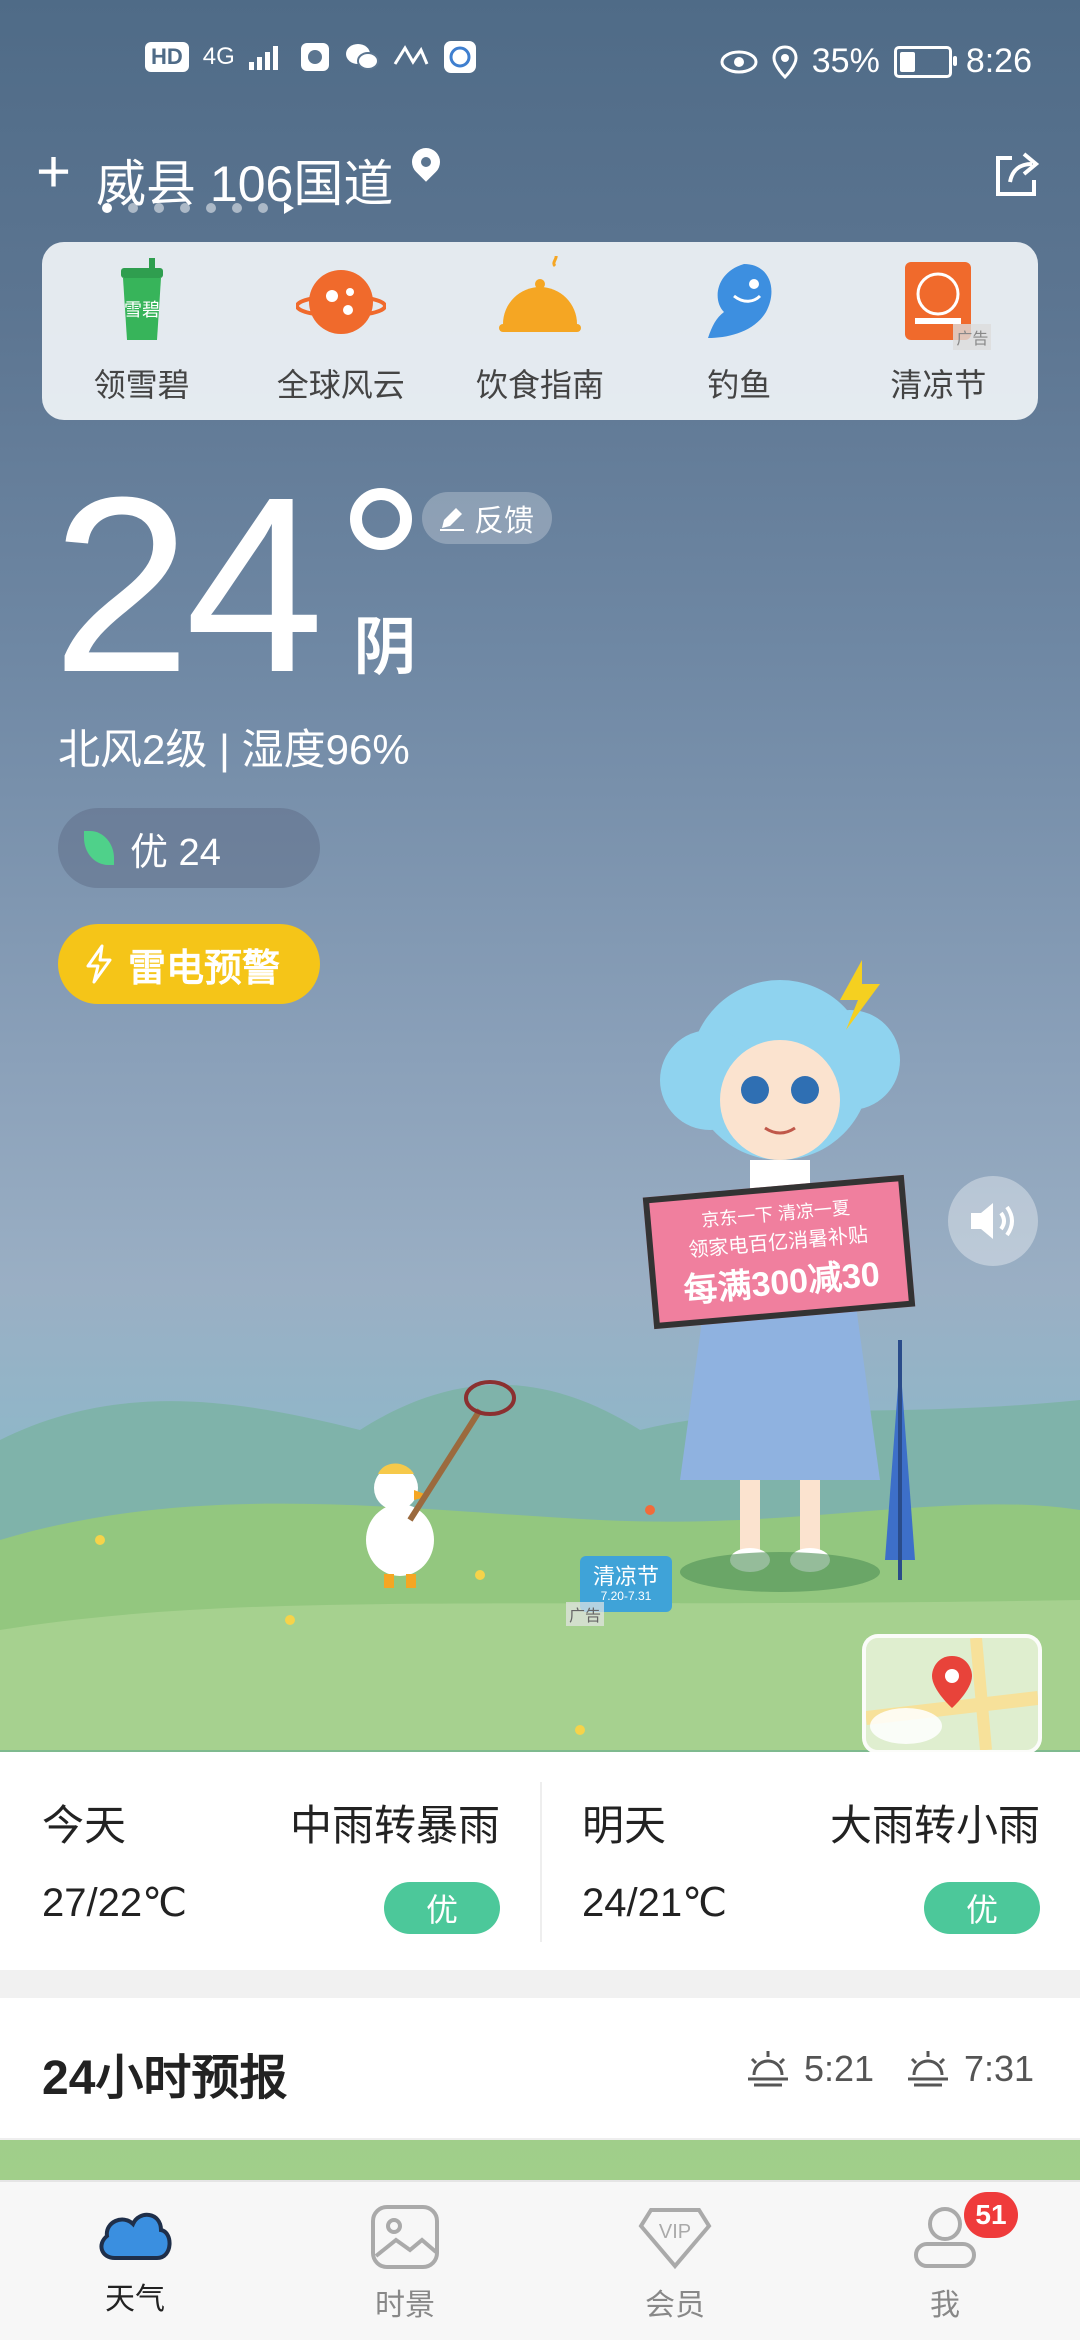 The width and height of the screenshot is (1080, 2340). I want to click on signal-icon, so click(263, 58).